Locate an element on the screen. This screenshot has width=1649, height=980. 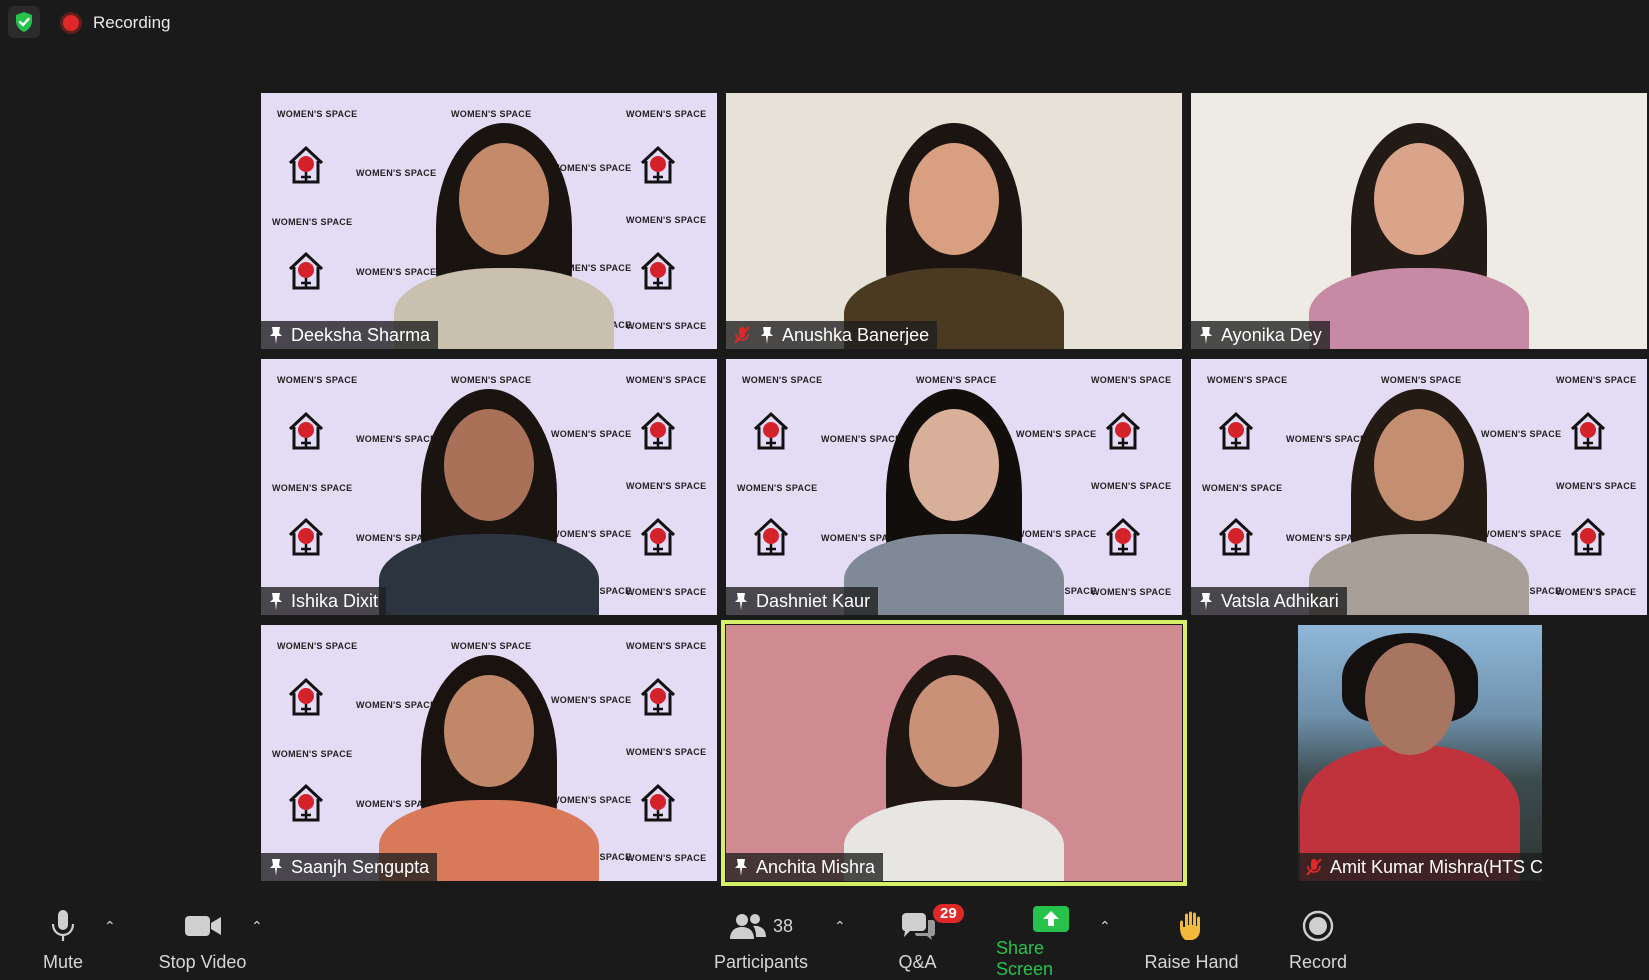
qa-label: Q&A is located at coordinates (917, 962).